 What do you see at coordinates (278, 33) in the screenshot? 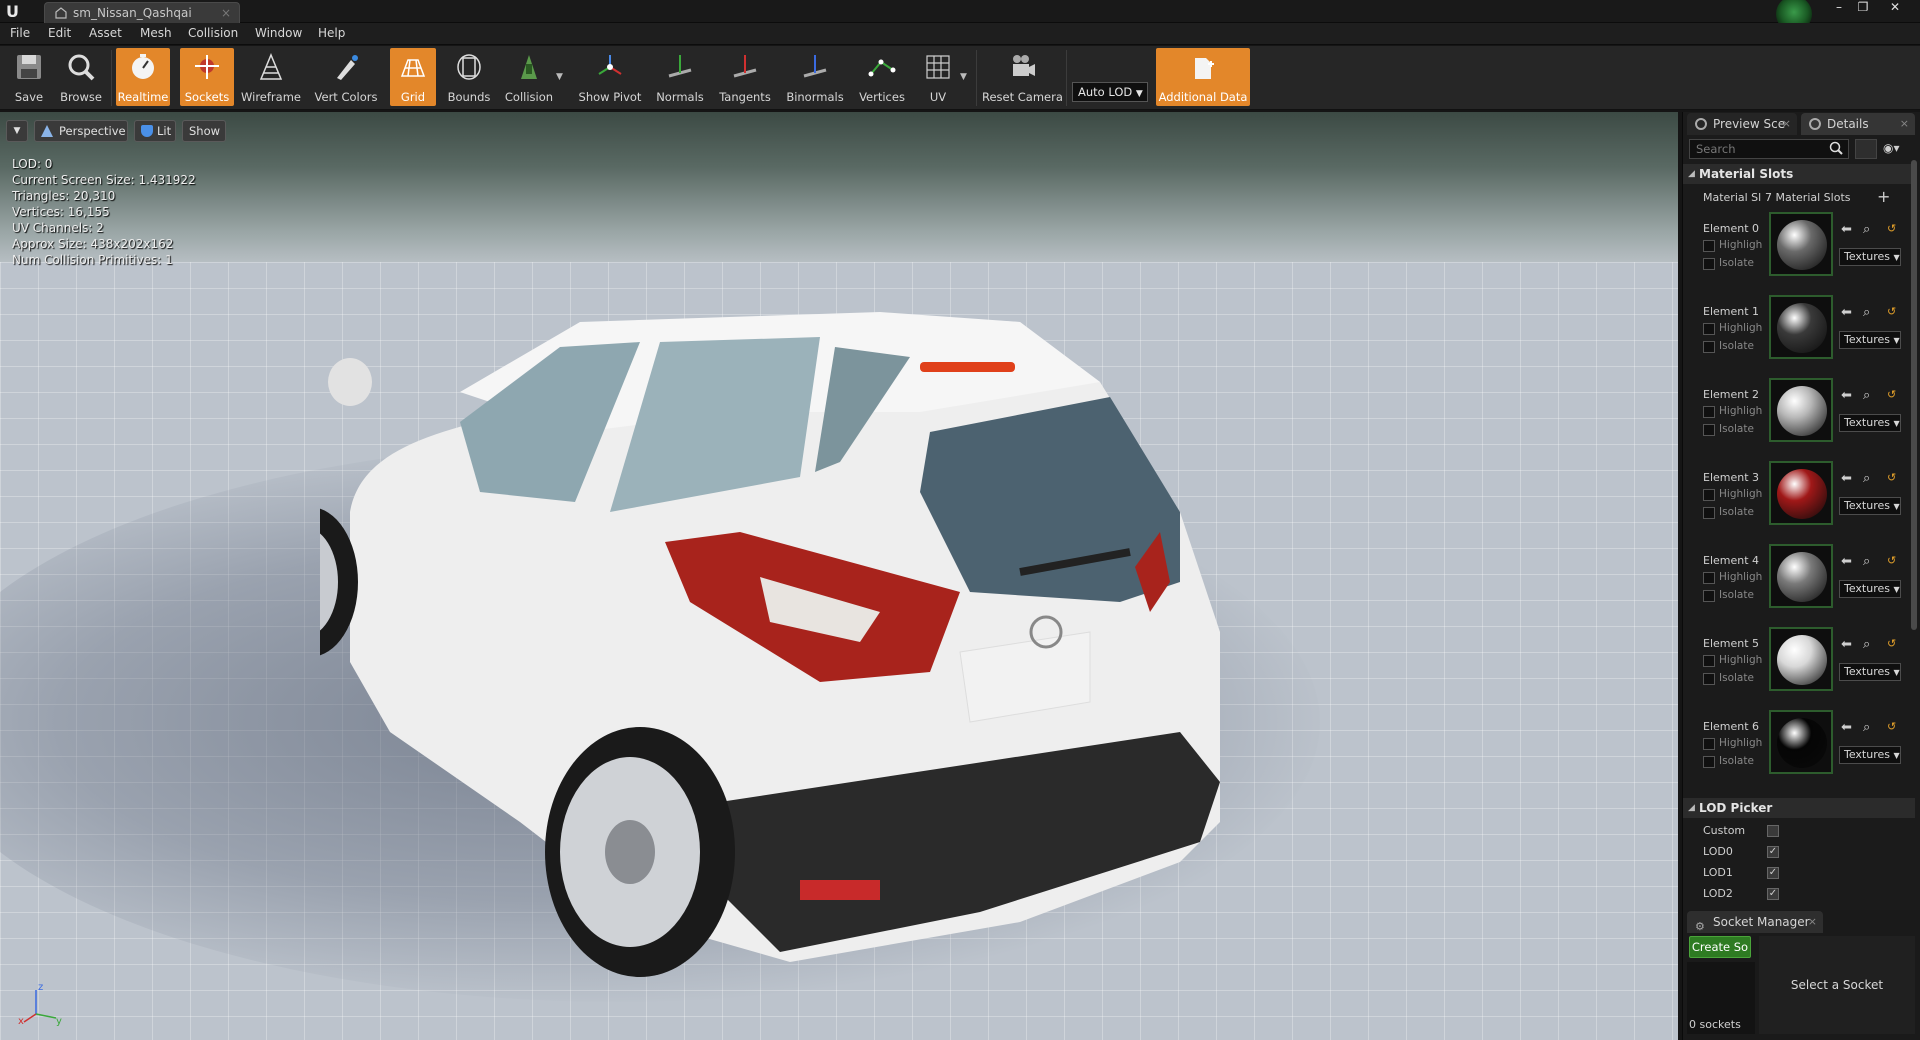
I see `menu-window: Window` at bounding box center [278, 33].